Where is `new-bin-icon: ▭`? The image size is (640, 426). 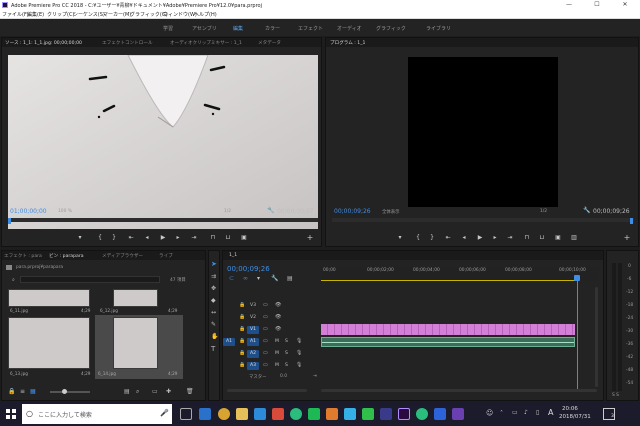
new-bin-icon: ▭ is located at coordinates (155, 391).